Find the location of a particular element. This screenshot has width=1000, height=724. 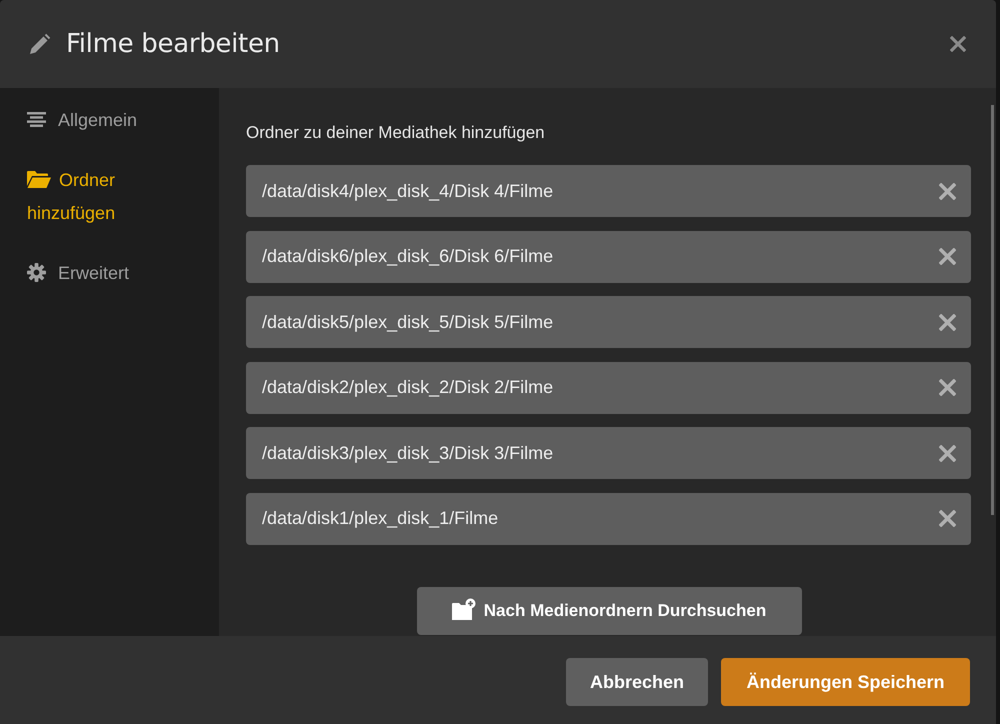

save-button: Änderungen Speichern is located at coordinates (845, 682).